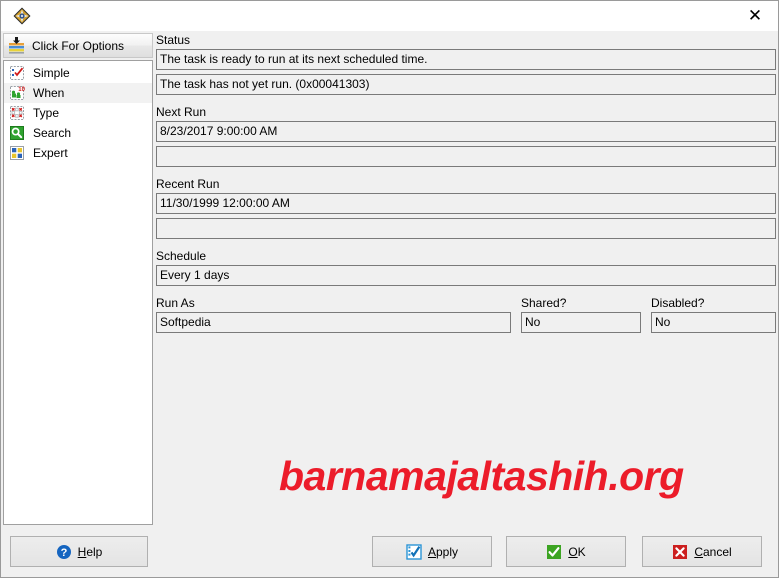  Describe the element at coordinates (698, 551) in the screenshot. I see `cancel-accel: C` at that location.